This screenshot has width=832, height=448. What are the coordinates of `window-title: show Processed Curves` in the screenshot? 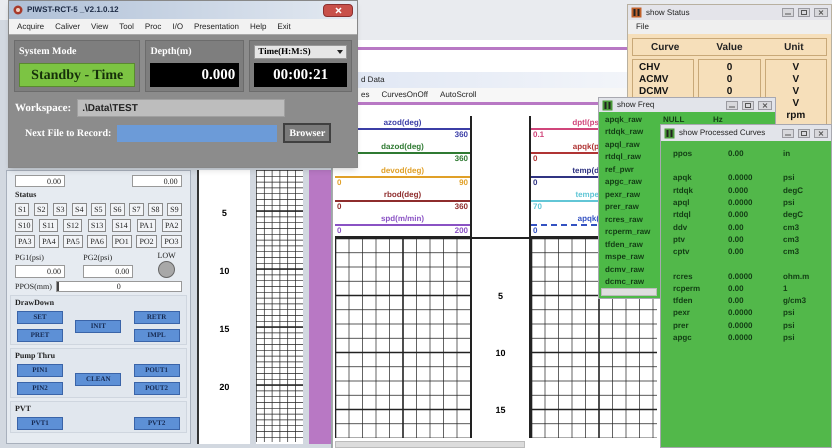 It's located at (722, 133).